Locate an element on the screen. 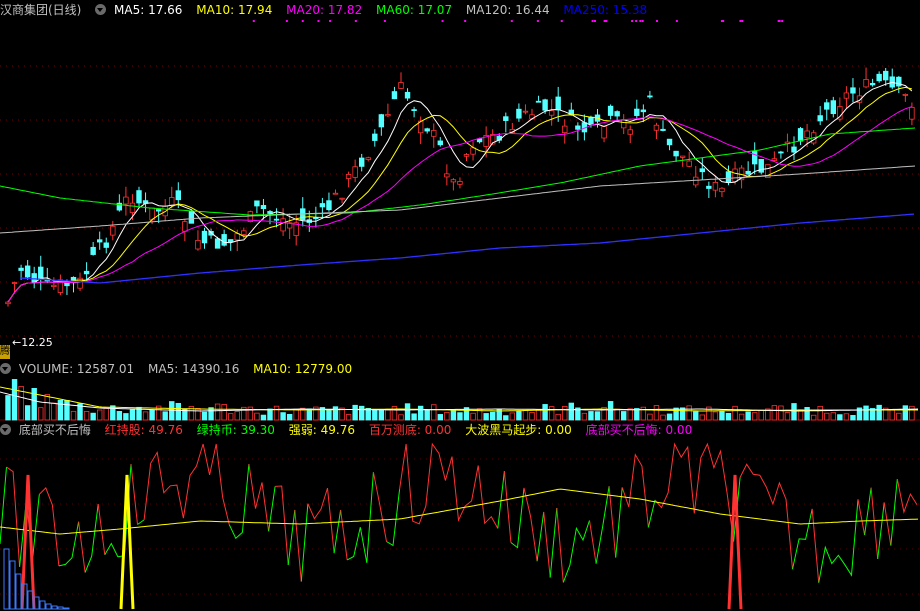 The width and height of the screenshot is (920, 611). strength-avg-line is located at coordinates (459, 511).